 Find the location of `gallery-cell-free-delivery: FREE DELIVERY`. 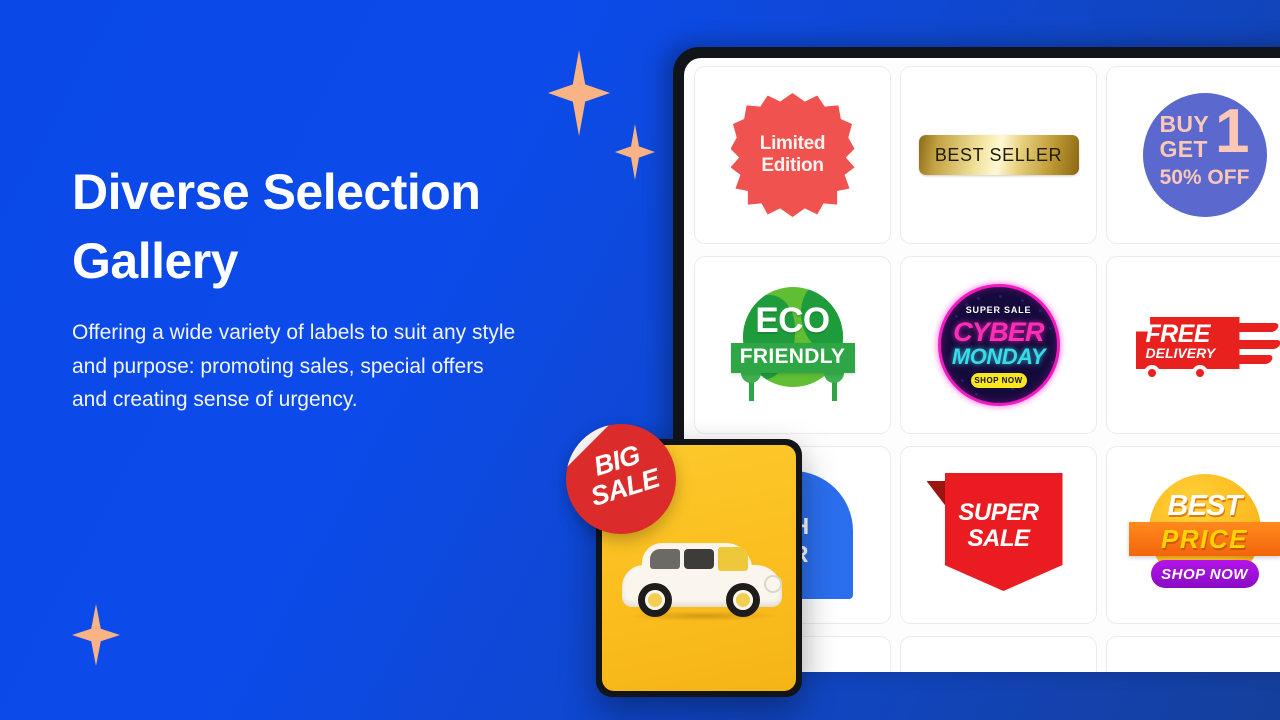

gallery-cell-free-delivery: FREE DELIVERY is located at coordinates (1193, 345).